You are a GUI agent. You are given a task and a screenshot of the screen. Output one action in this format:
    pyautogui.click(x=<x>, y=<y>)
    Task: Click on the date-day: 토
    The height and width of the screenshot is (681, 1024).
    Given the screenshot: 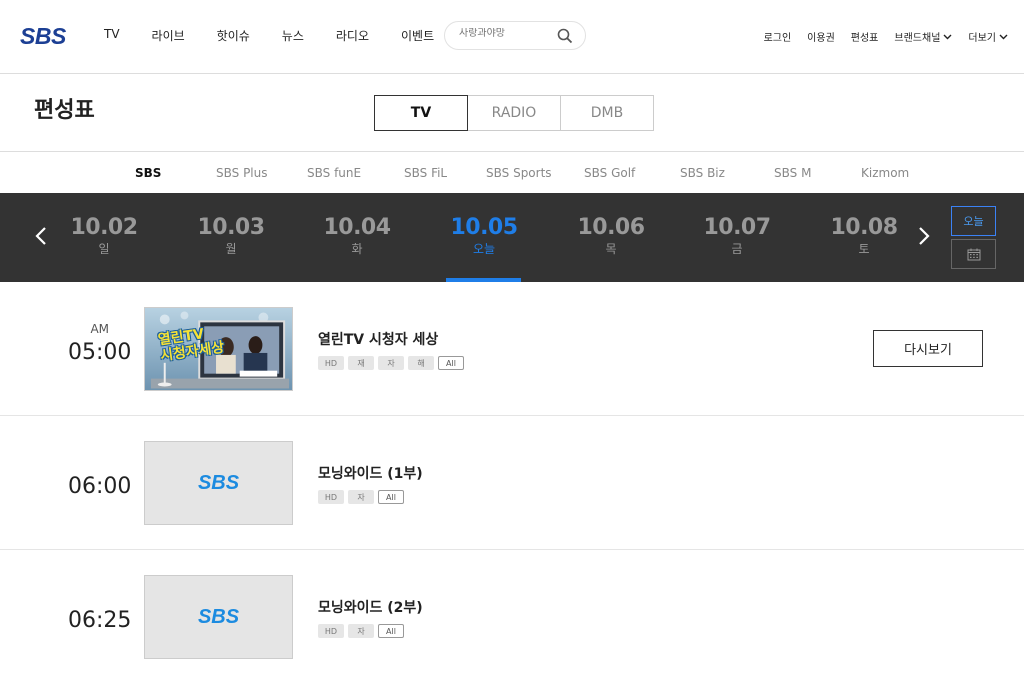 What is the action you would take?
    pyautogui.click(x=864, y=249)
    